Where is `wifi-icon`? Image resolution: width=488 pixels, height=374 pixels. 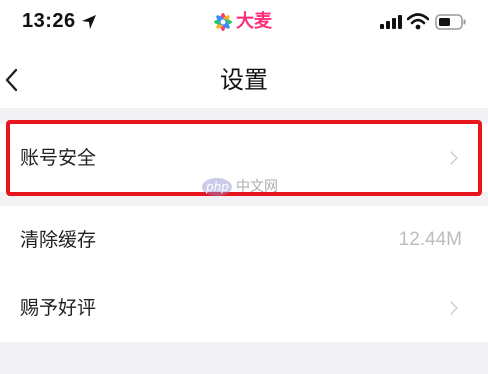
wifi-icon is located at coordinates (418, 21).